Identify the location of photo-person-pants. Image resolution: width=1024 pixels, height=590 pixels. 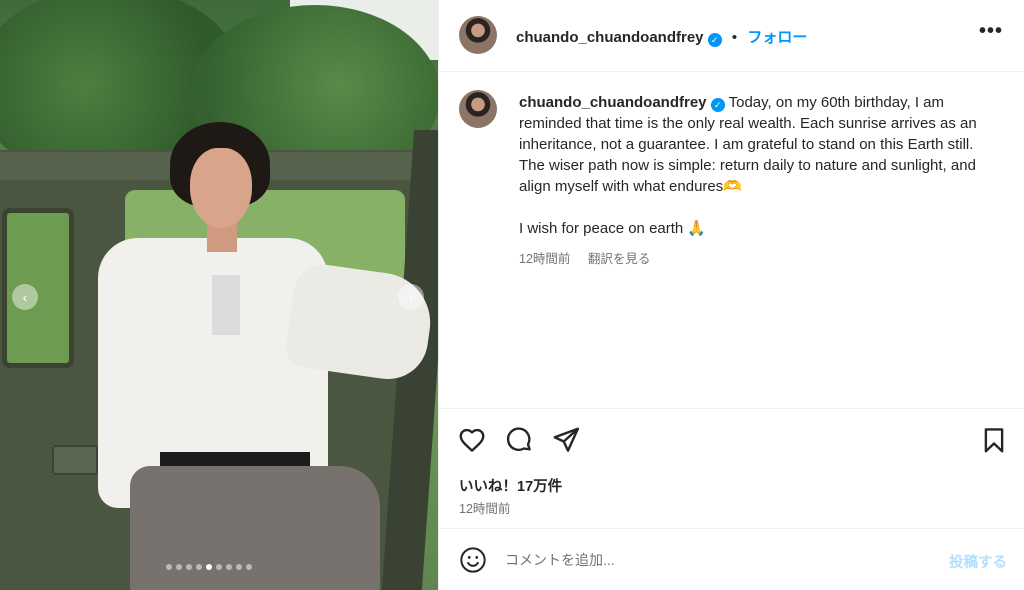
(255, 528).